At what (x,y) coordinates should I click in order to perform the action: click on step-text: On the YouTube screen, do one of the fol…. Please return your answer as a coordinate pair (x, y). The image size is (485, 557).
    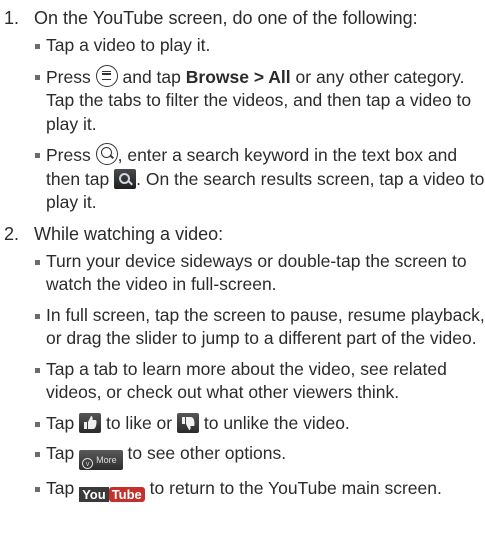
    Looking at the image, I should click on (226, 18).